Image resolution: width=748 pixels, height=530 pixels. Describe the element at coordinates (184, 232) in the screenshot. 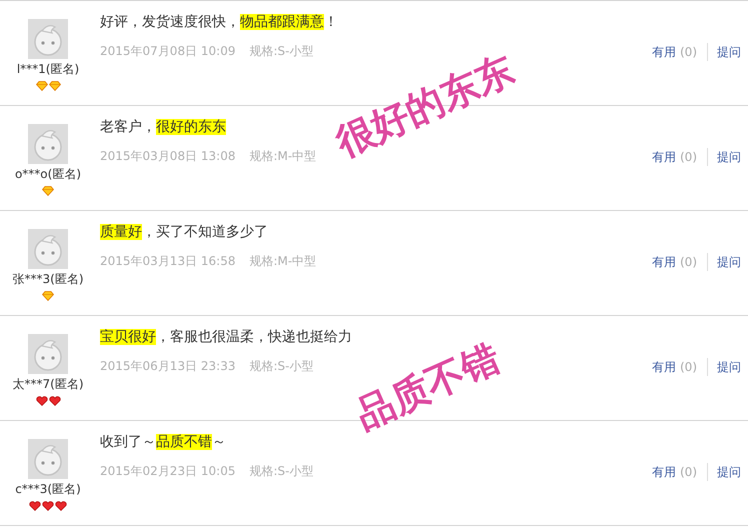

I see `review-text: 质量好，买了不知道多少了` at that location.